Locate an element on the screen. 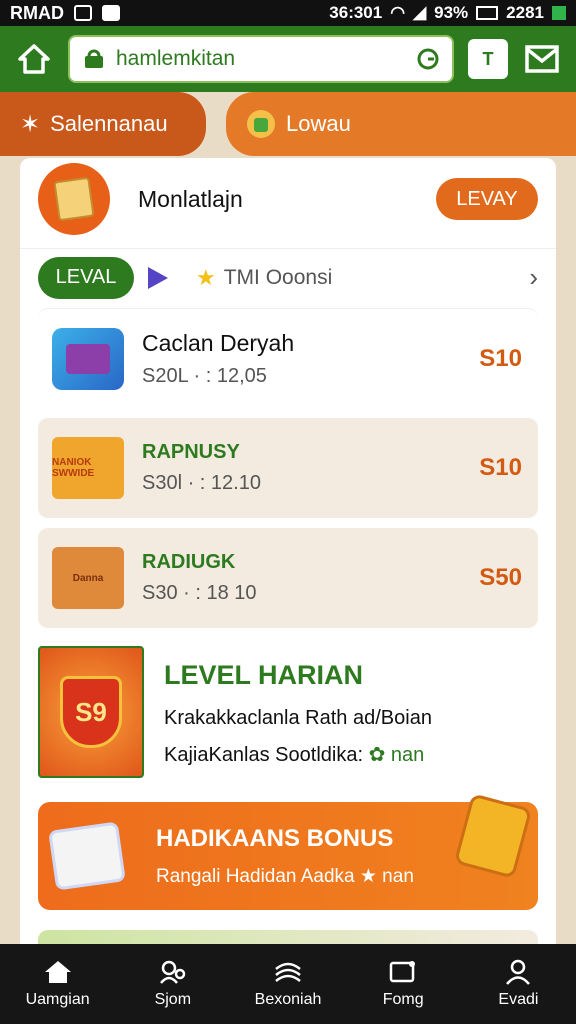  message-icon is located at coordinates (402, 972).